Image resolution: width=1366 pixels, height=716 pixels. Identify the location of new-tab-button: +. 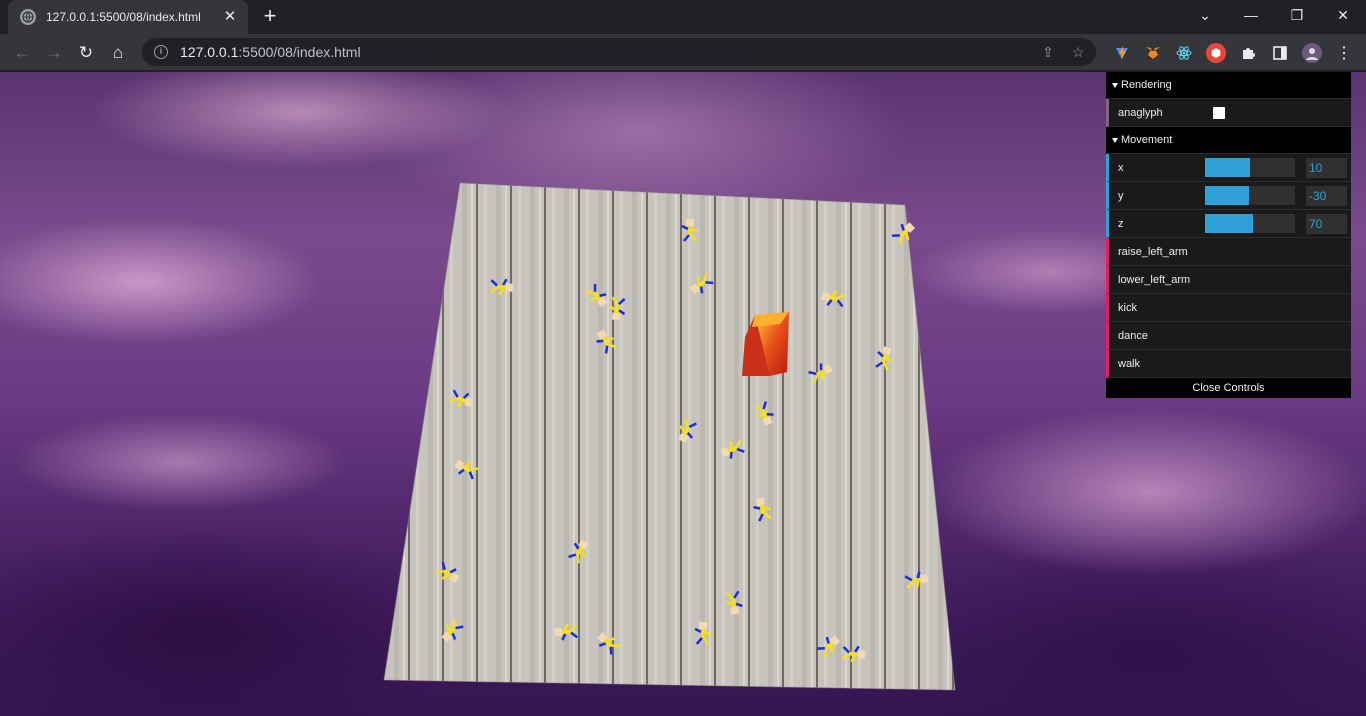
(270, 17).